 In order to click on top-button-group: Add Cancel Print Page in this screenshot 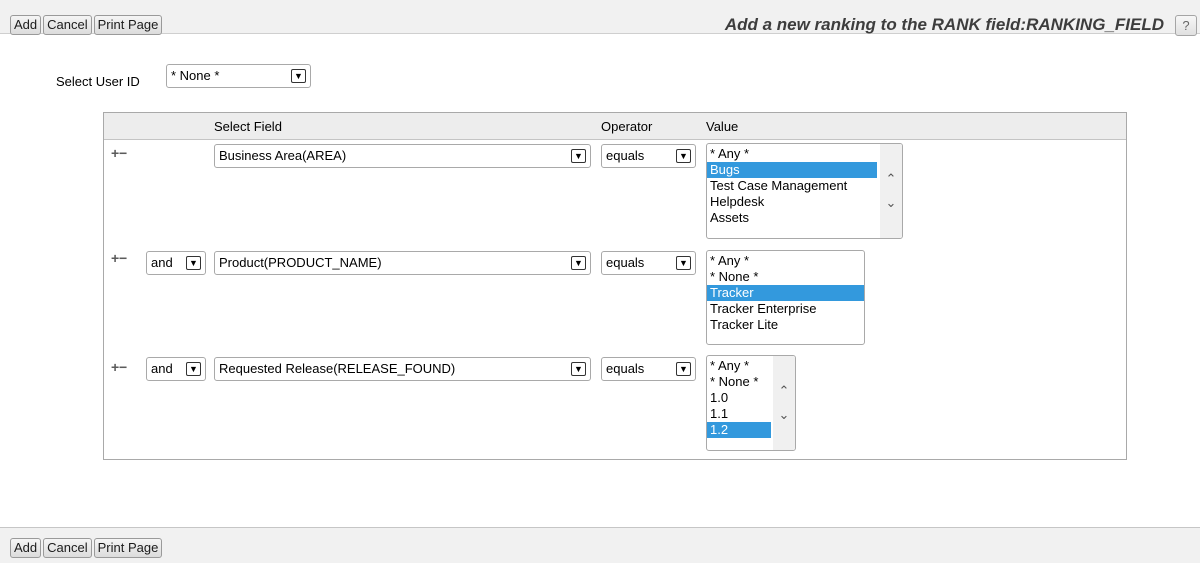, I will do `click(86, 25)`.